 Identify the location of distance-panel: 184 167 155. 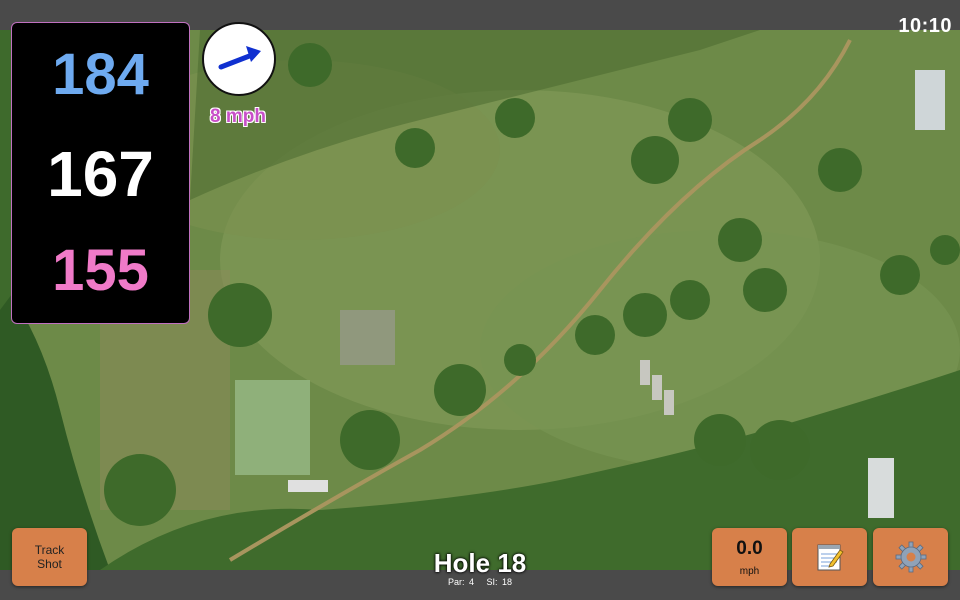
(100, 173).